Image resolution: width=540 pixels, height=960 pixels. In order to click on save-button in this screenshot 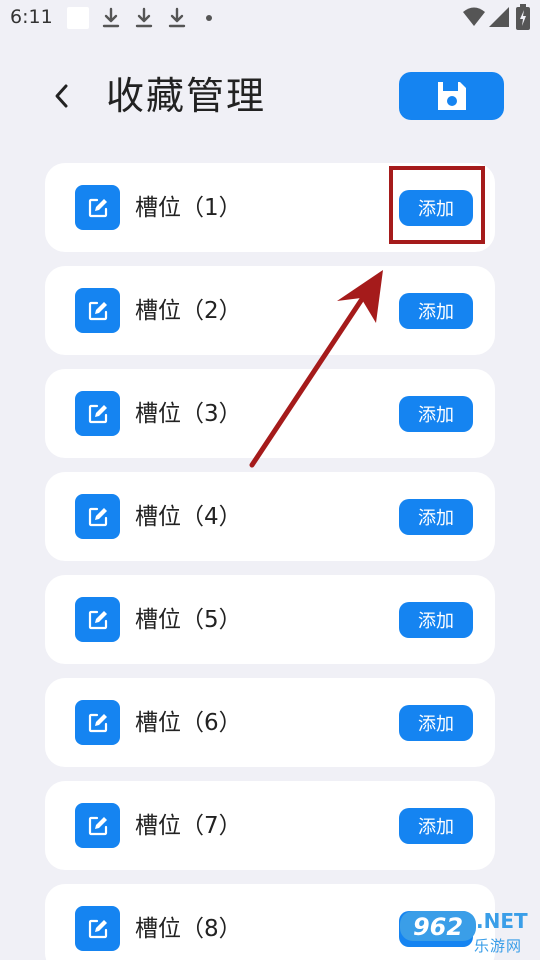, I will do `click(451, 96)`.